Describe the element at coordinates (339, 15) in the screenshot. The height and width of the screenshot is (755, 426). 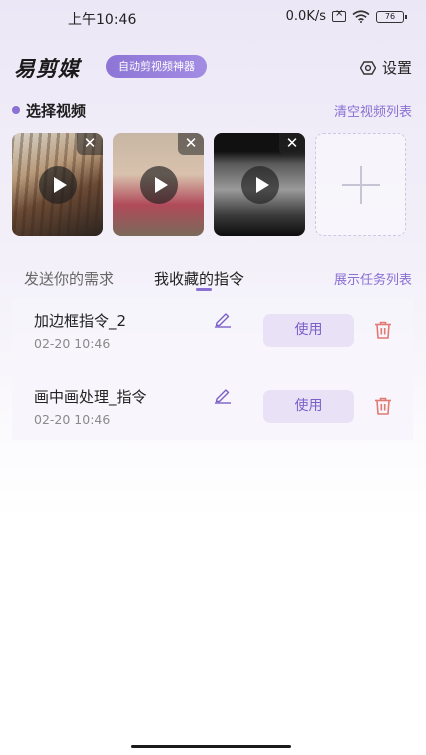
I see `no-sim-icon` at that location.